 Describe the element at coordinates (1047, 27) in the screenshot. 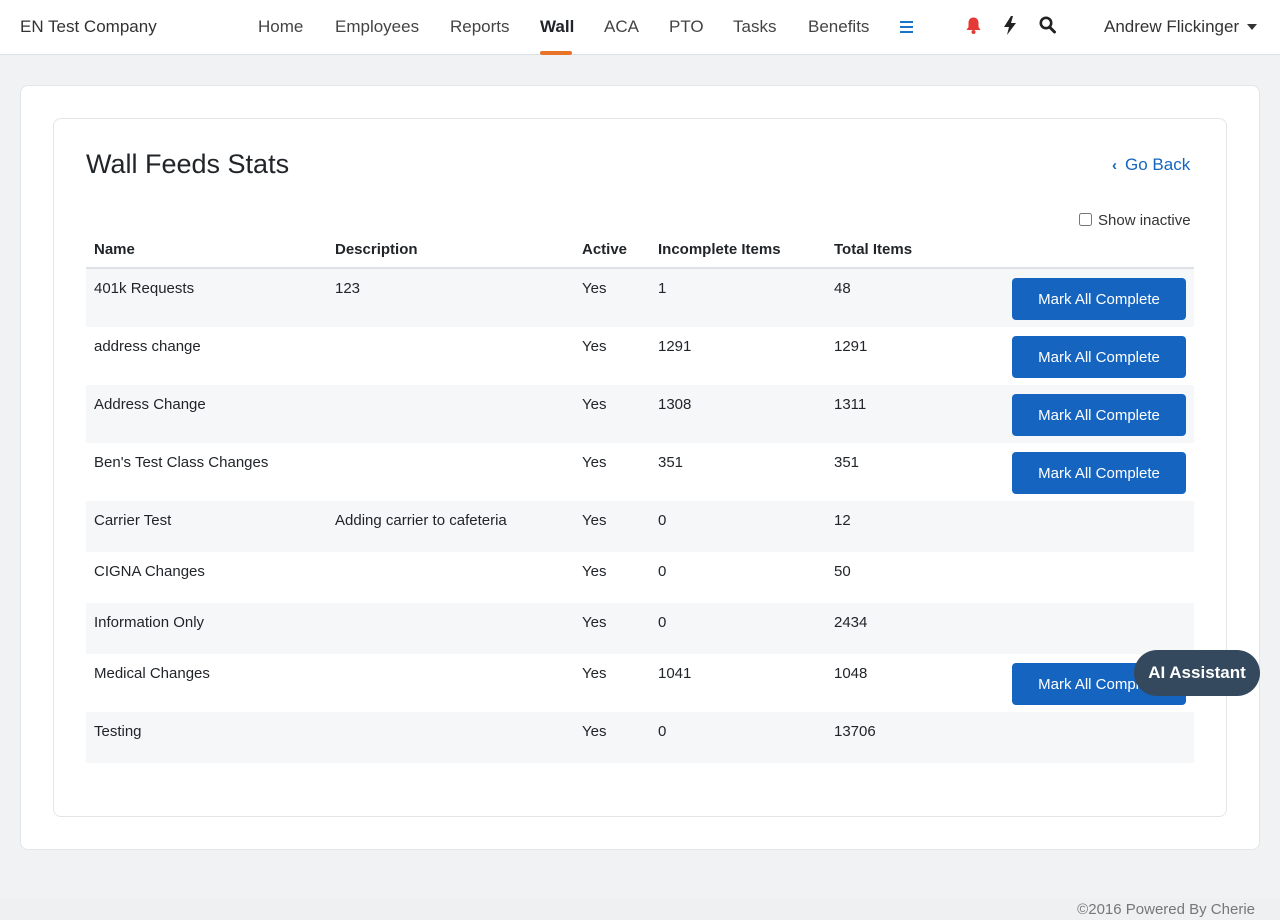

I see `search-icon` at that location.